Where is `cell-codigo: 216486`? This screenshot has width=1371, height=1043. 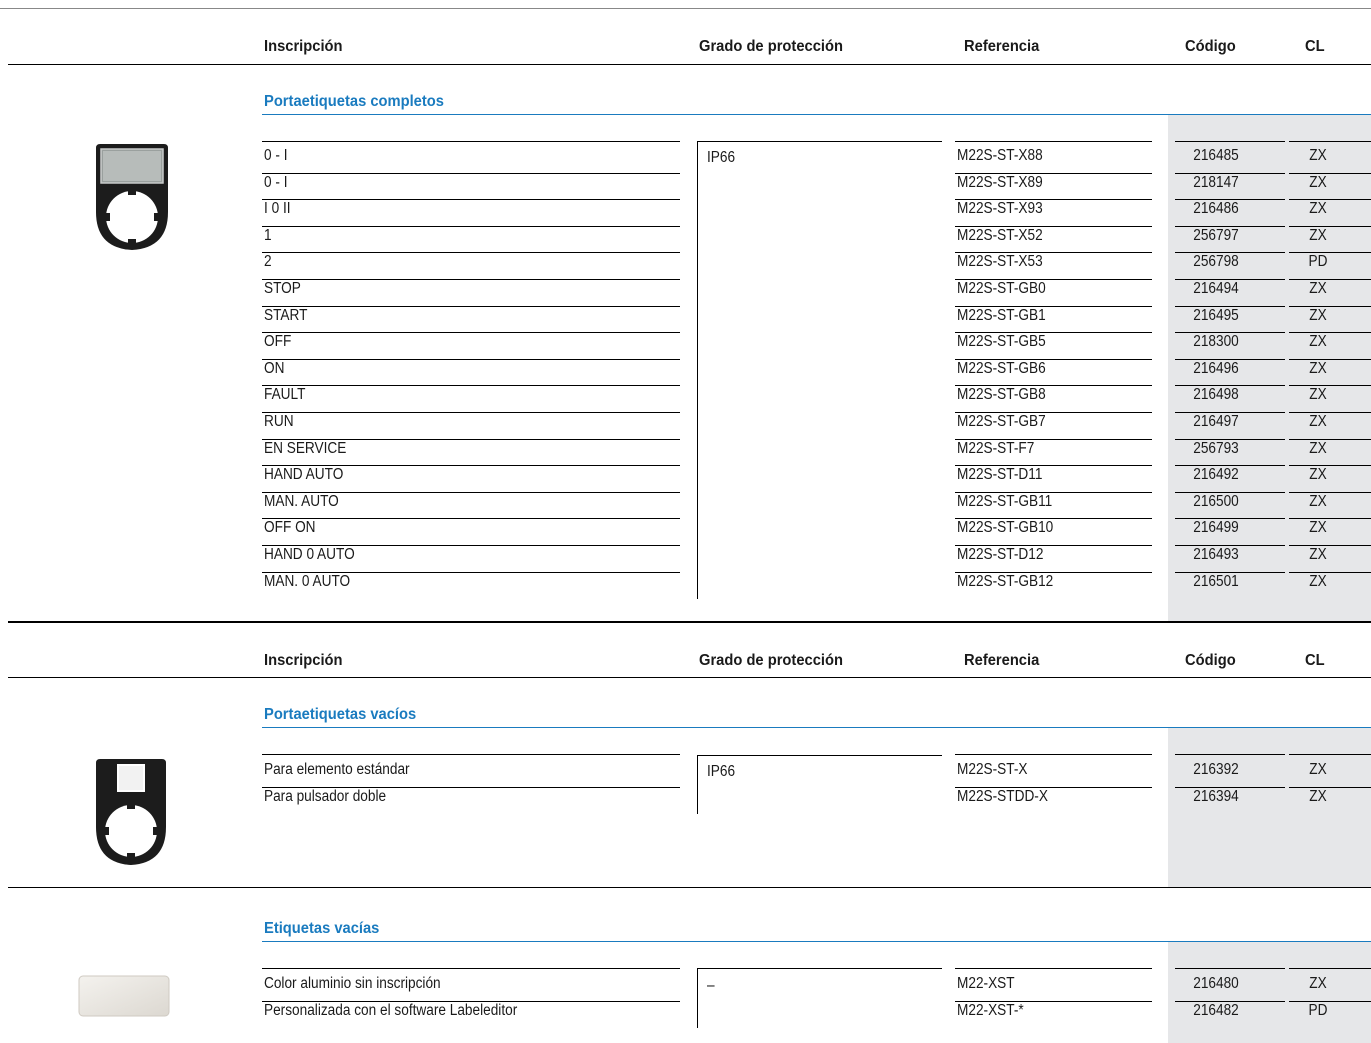
cell-codigo: 216486 is located at coordinates (1216, 209).